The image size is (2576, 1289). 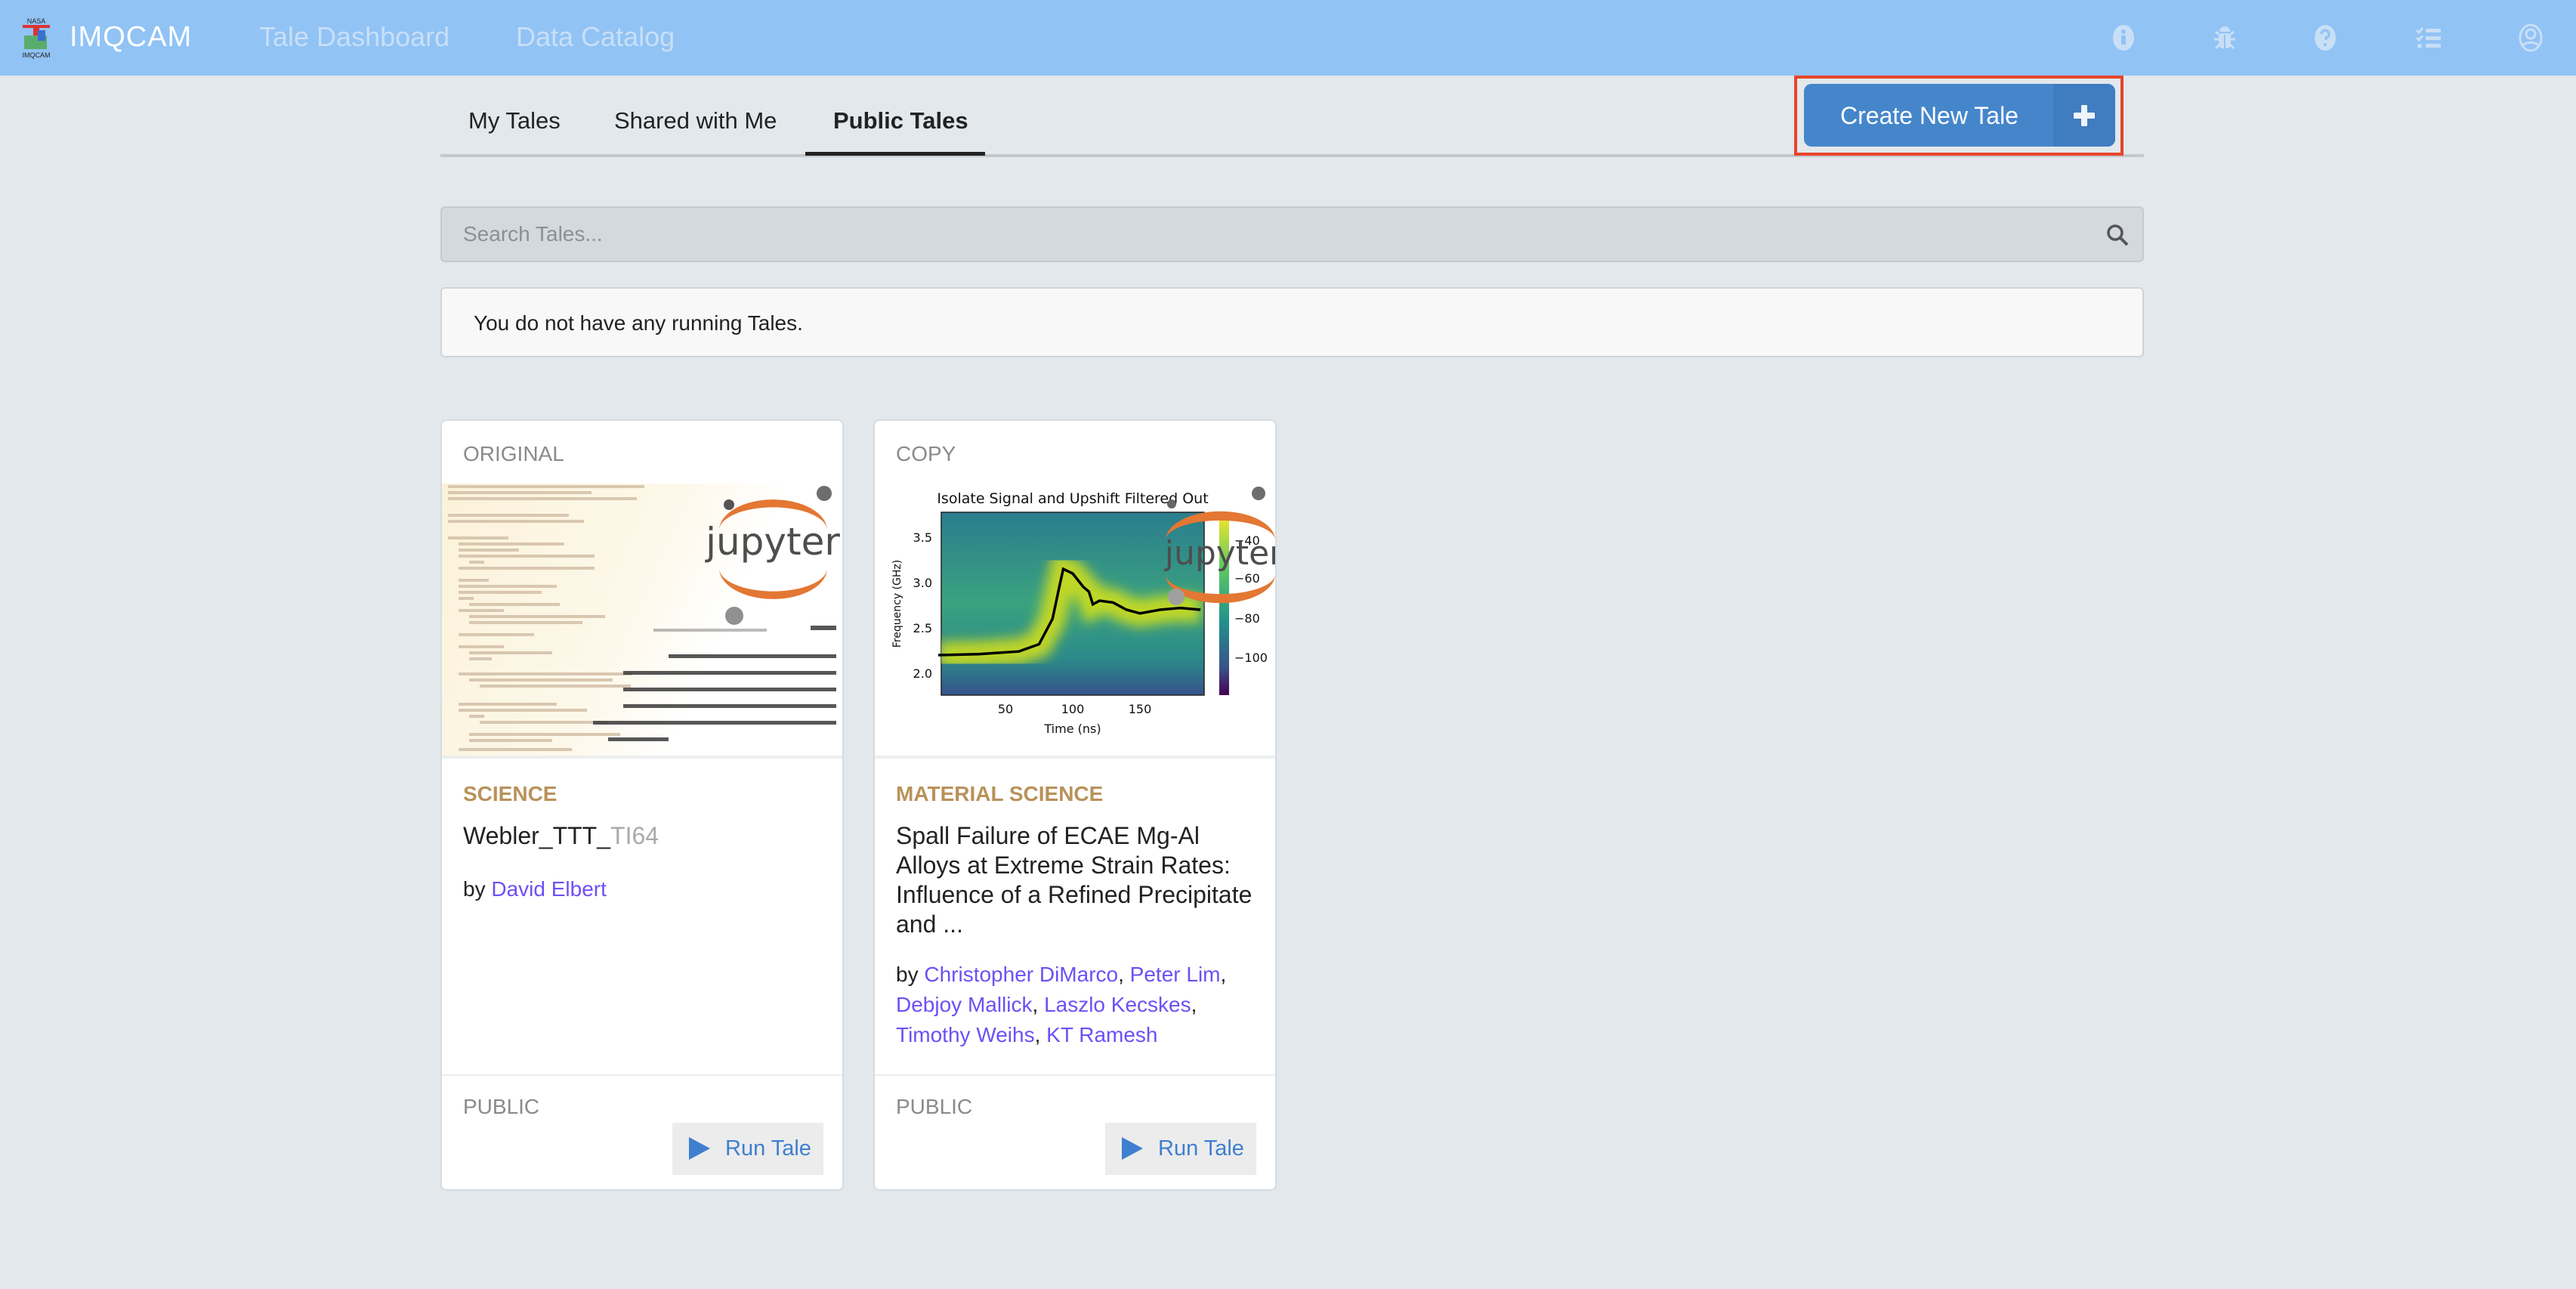 I want to click on y-tick-label: 3.0, so click(x=922, y=583).